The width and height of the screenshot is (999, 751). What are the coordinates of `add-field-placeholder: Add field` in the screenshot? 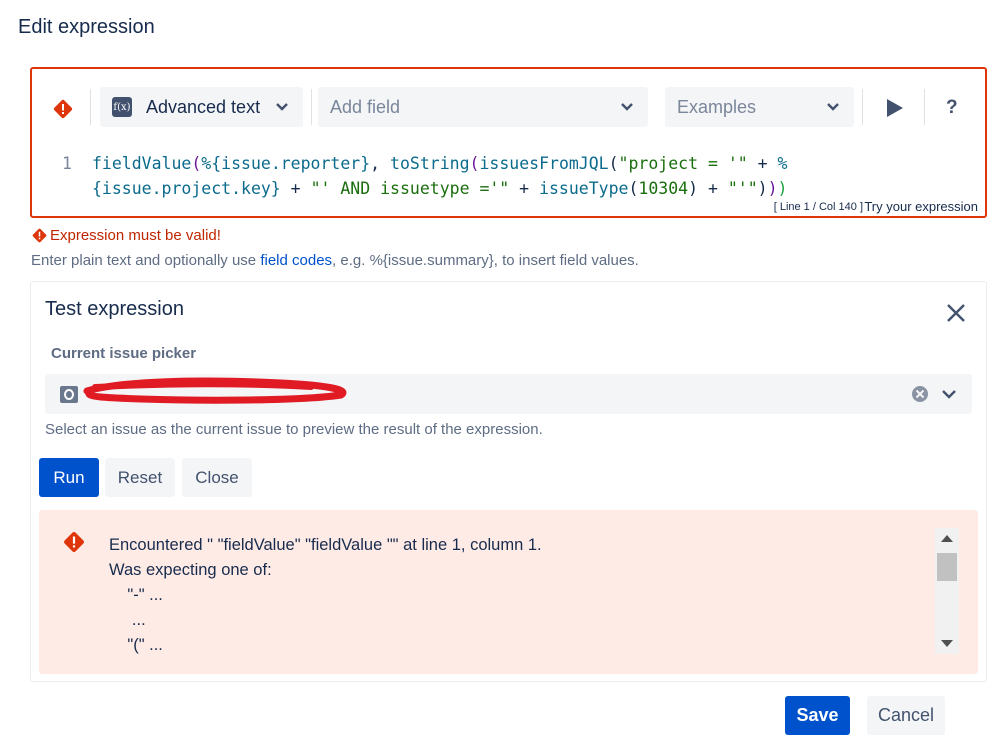 It's located at (365, 107).